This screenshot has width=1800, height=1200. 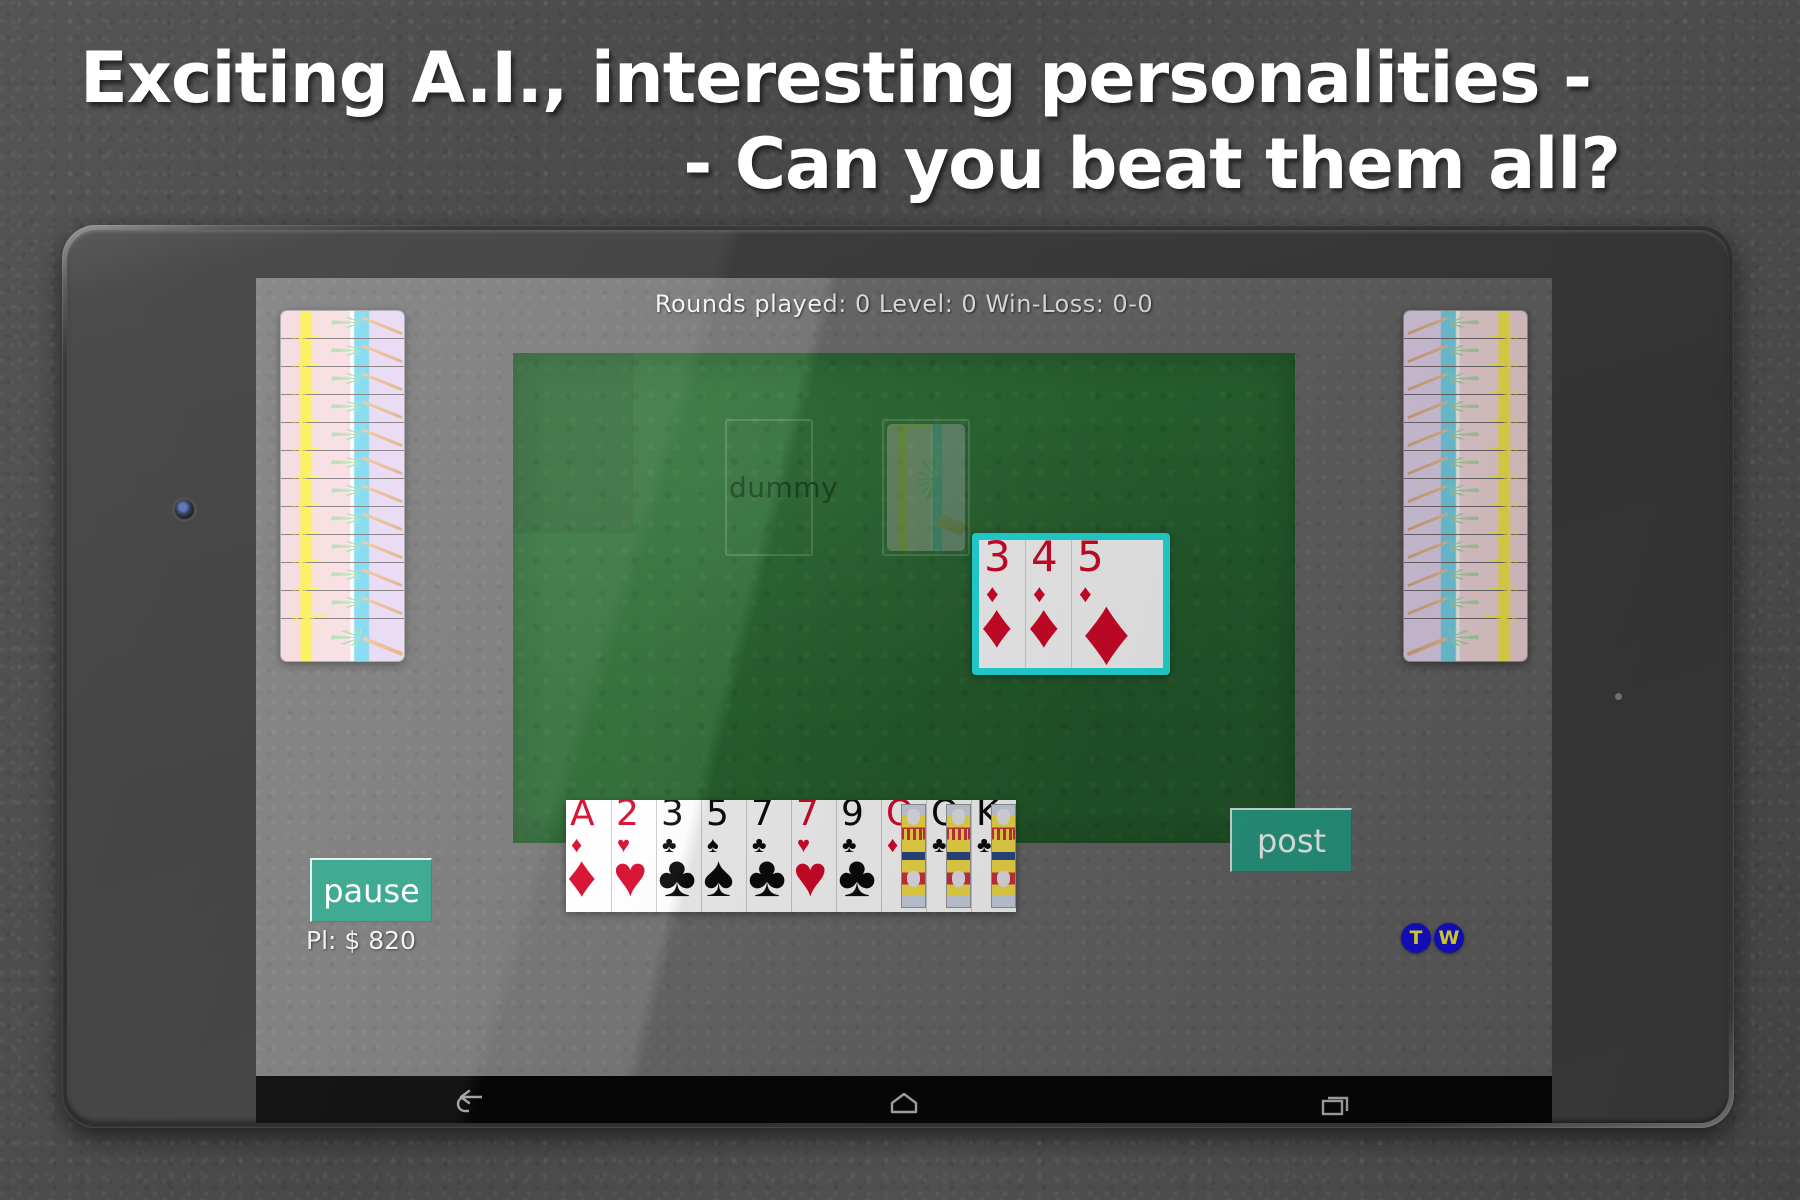 What do you see at coordinates (1618, 696) in the screenshot?
I see `sensor-dot-icon` at bounding box center [1618, 696].